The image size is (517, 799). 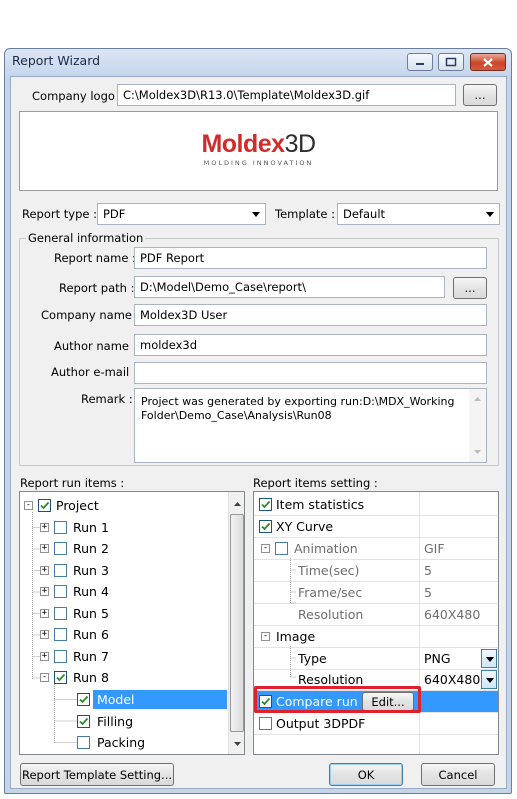 I want to click on item-statistics-row: Item statistics, so click(x=311, y=504).